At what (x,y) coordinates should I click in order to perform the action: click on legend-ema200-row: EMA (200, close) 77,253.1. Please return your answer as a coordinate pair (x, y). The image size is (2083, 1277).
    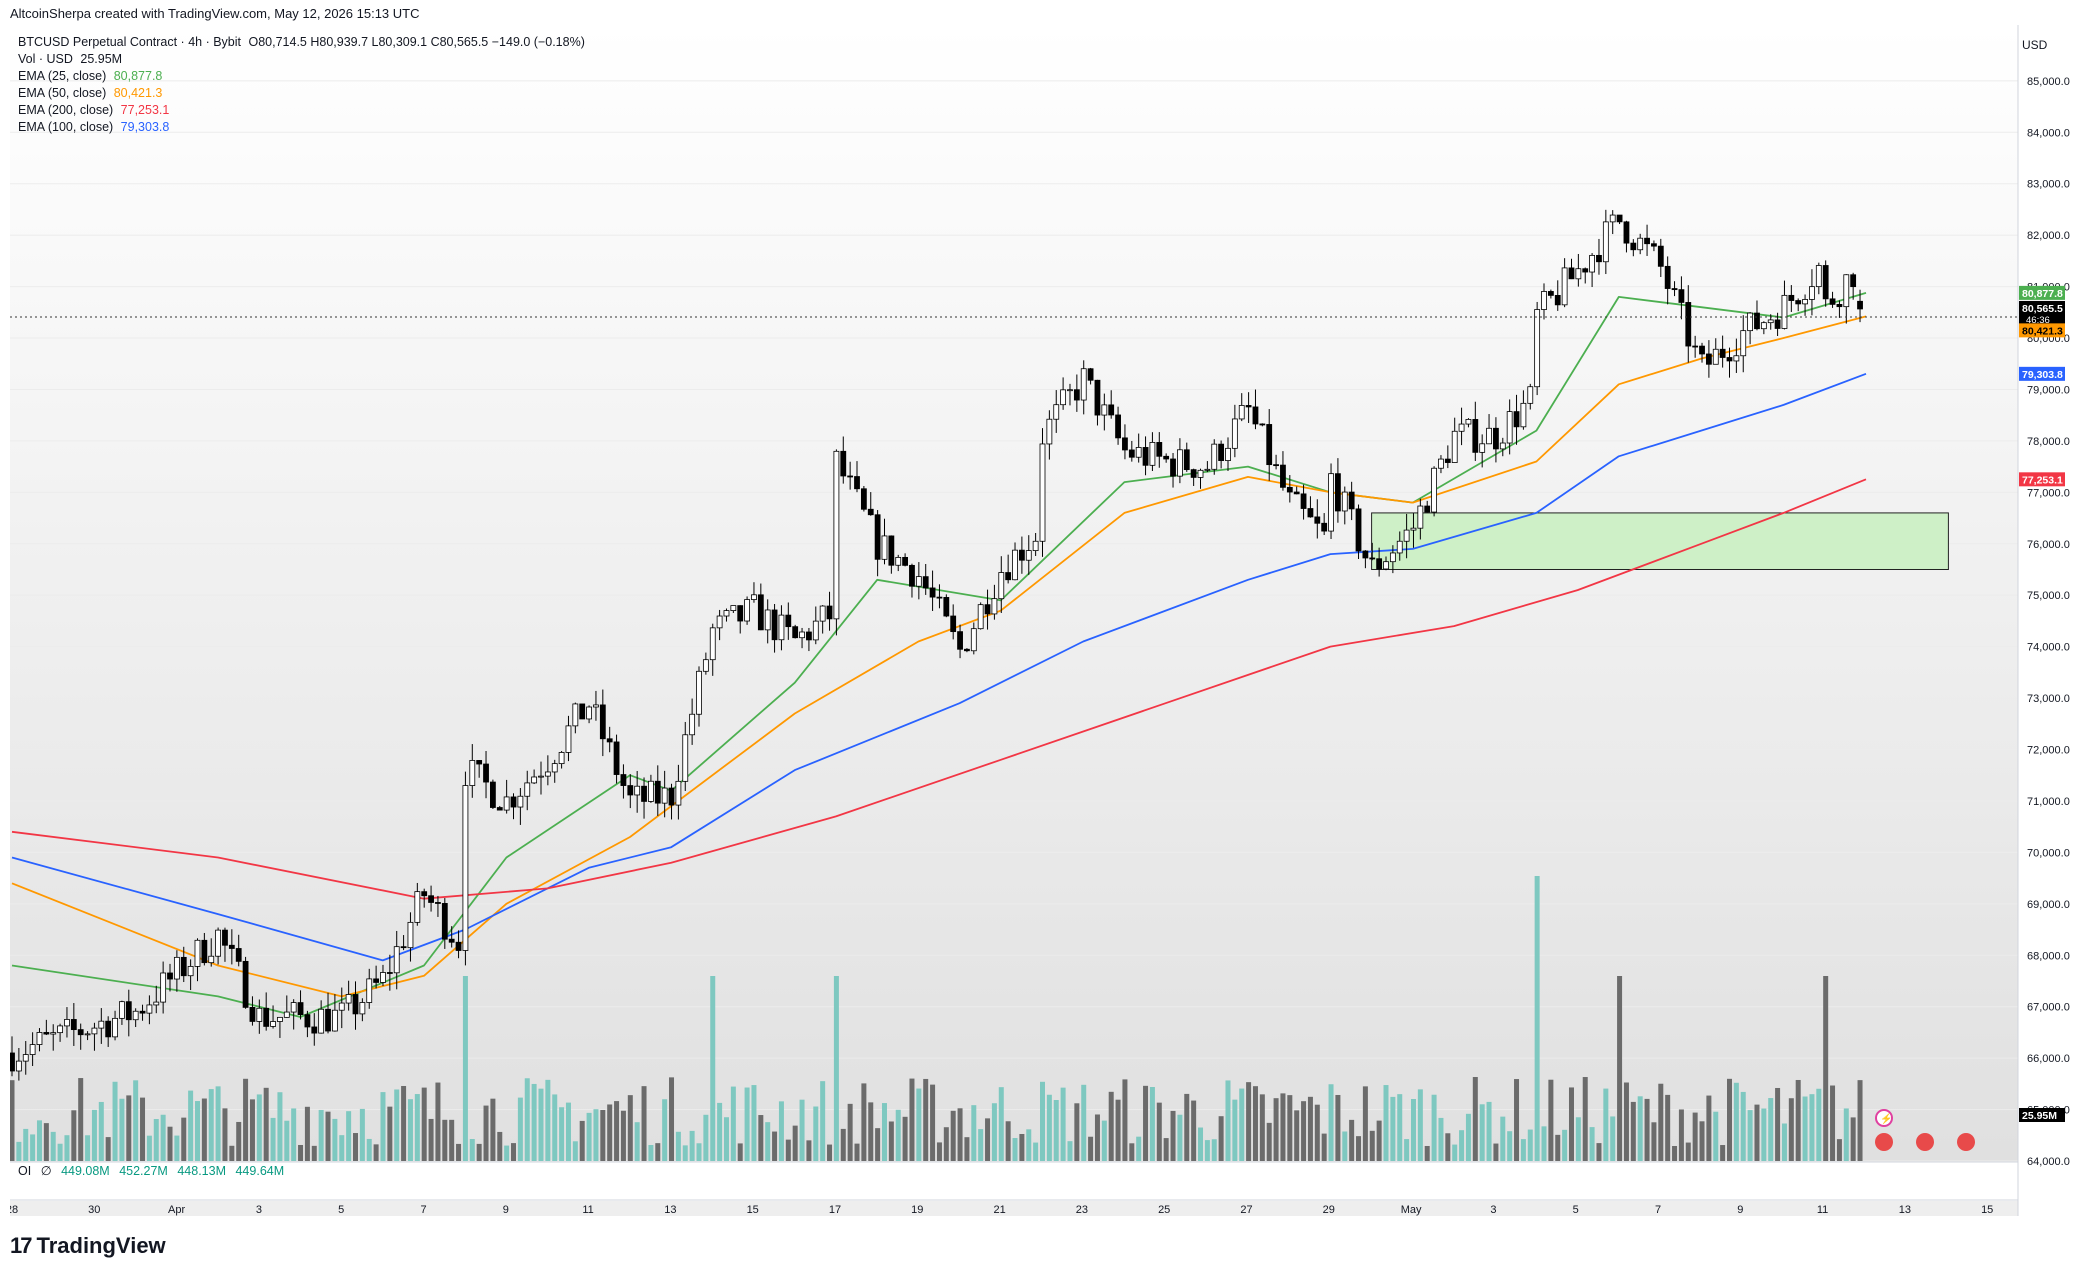
    Looking at the image, I should click on (301, 110).